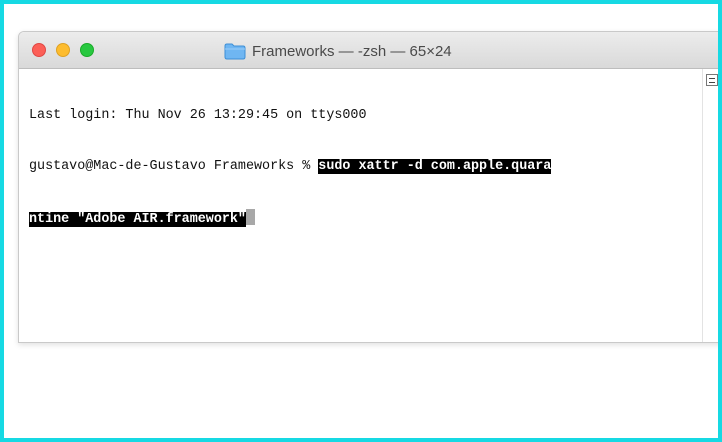  I want to click on selected-command-part-2: ntine "Adobe AIR.framework", so click(137, 219).